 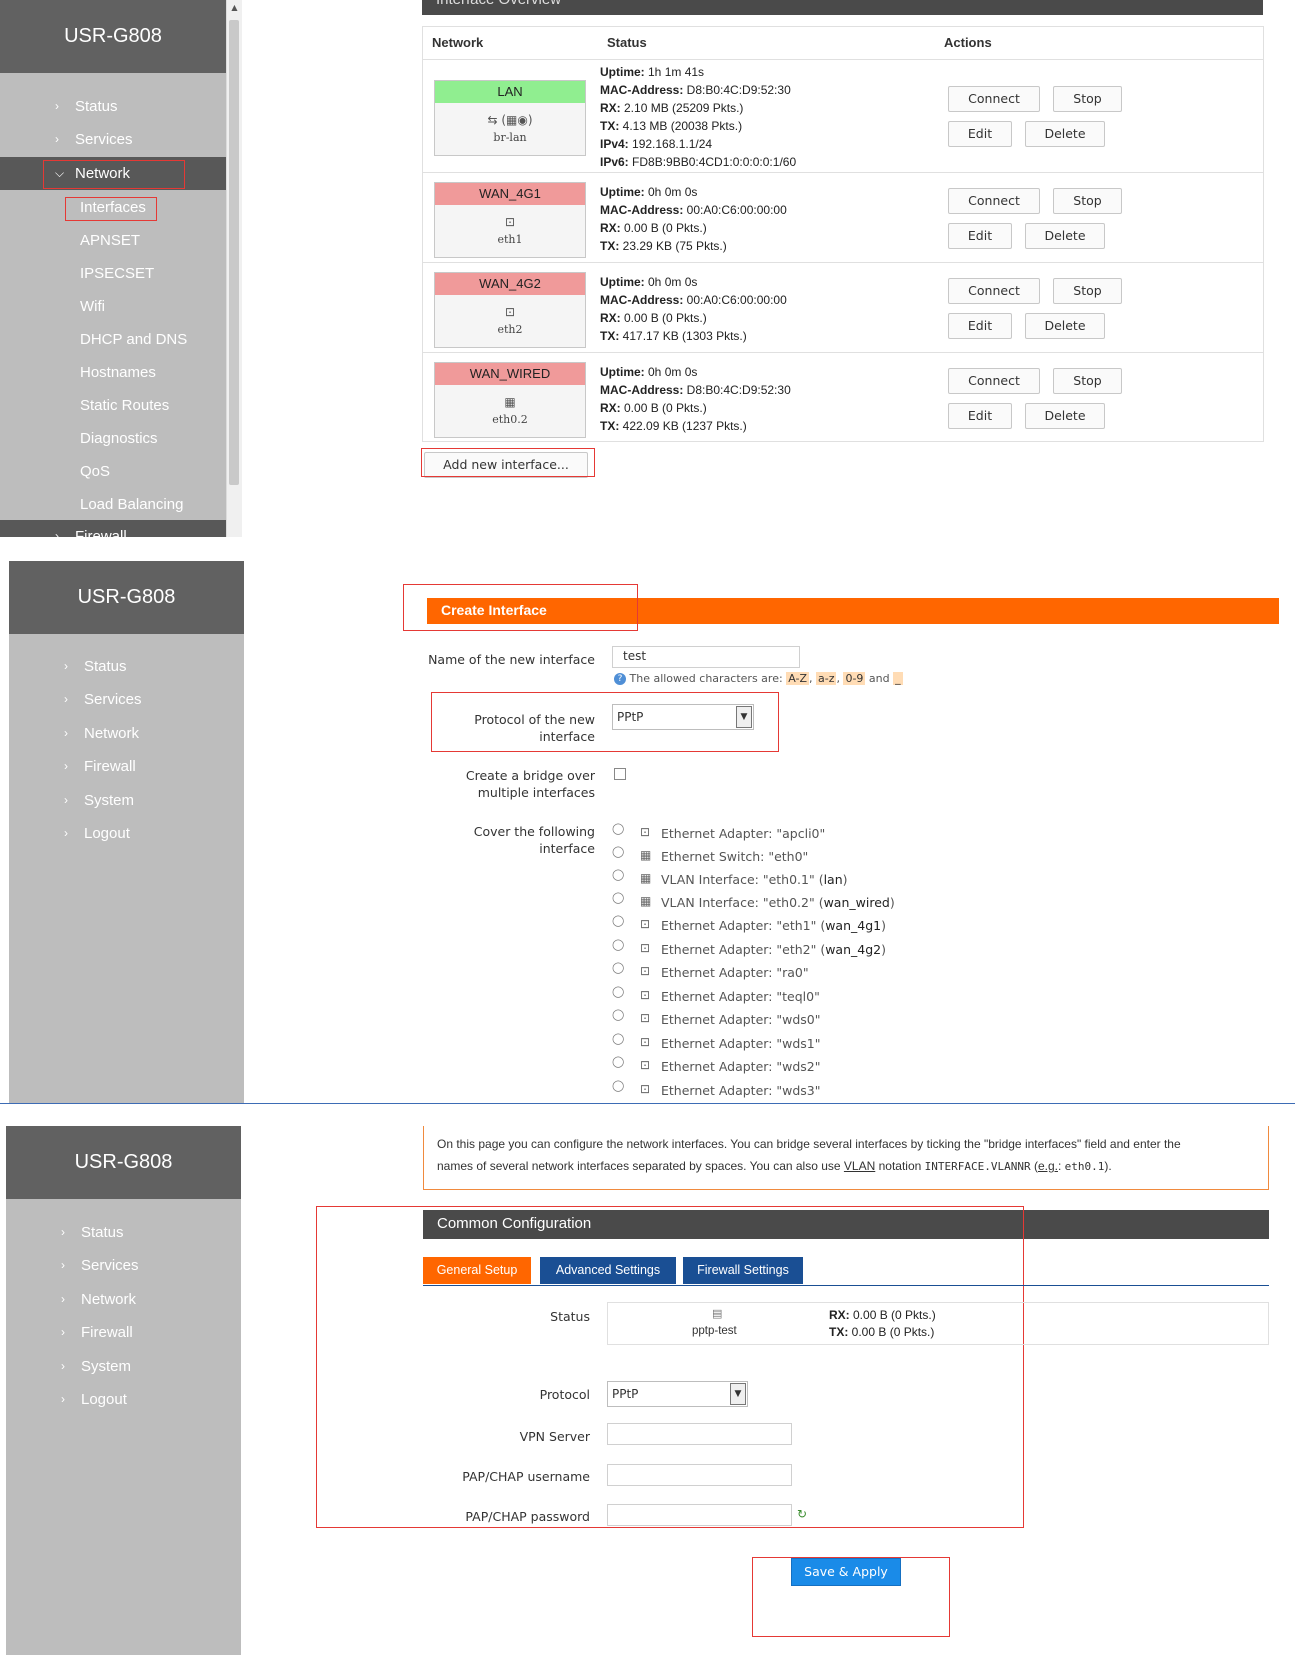 What do you see at coordinates (234, 7) in the screenshot?
I see `scroll-up-arrow-icon: ▲` at bounding box center [234, 7].